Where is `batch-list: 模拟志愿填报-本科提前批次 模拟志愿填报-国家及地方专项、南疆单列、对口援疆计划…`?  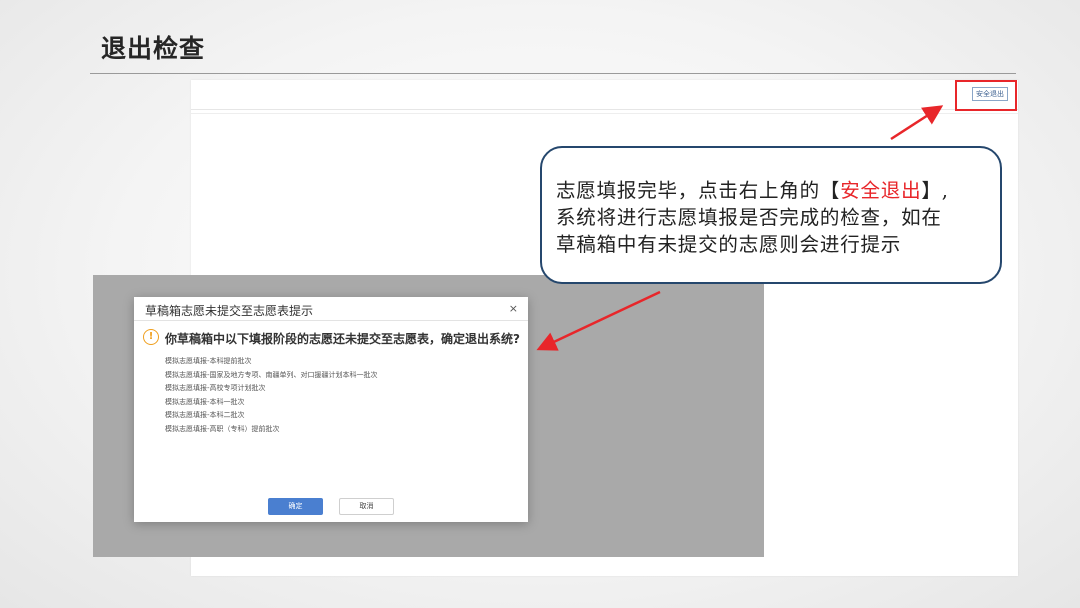
batch-list: 模拟志愿填报-本科提前批次 模拟志愿填报-国家及地方专项、南疆单列、对口援疆计划… is located at coordinates (271, 396).